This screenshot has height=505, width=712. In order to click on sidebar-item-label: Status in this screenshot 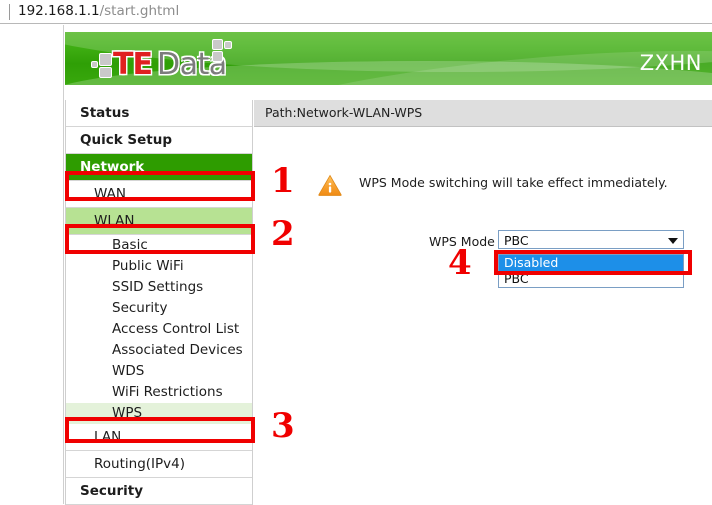, I will do `click(105, 113)`.